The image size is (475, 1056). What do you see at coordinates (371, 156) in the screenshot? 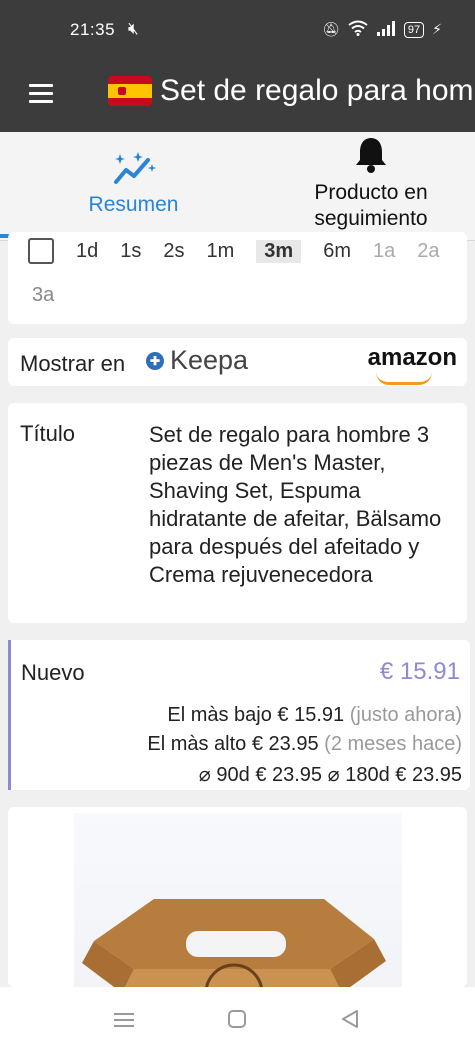
I see `bell-icon` at bounding box center [371, 156].